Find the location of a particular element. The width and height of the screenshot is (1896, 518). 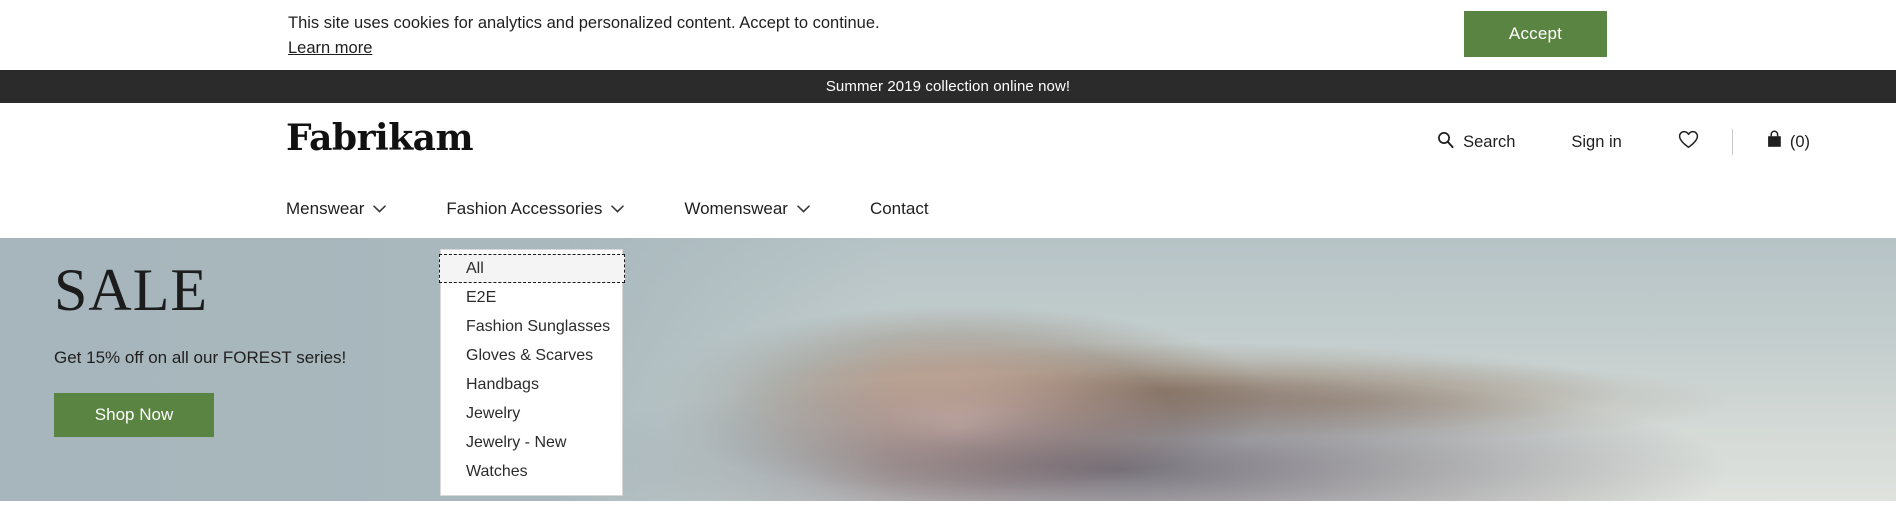

dropdown-item-jewelry-new: Jewelry - New is located at coordinates (531, 442).